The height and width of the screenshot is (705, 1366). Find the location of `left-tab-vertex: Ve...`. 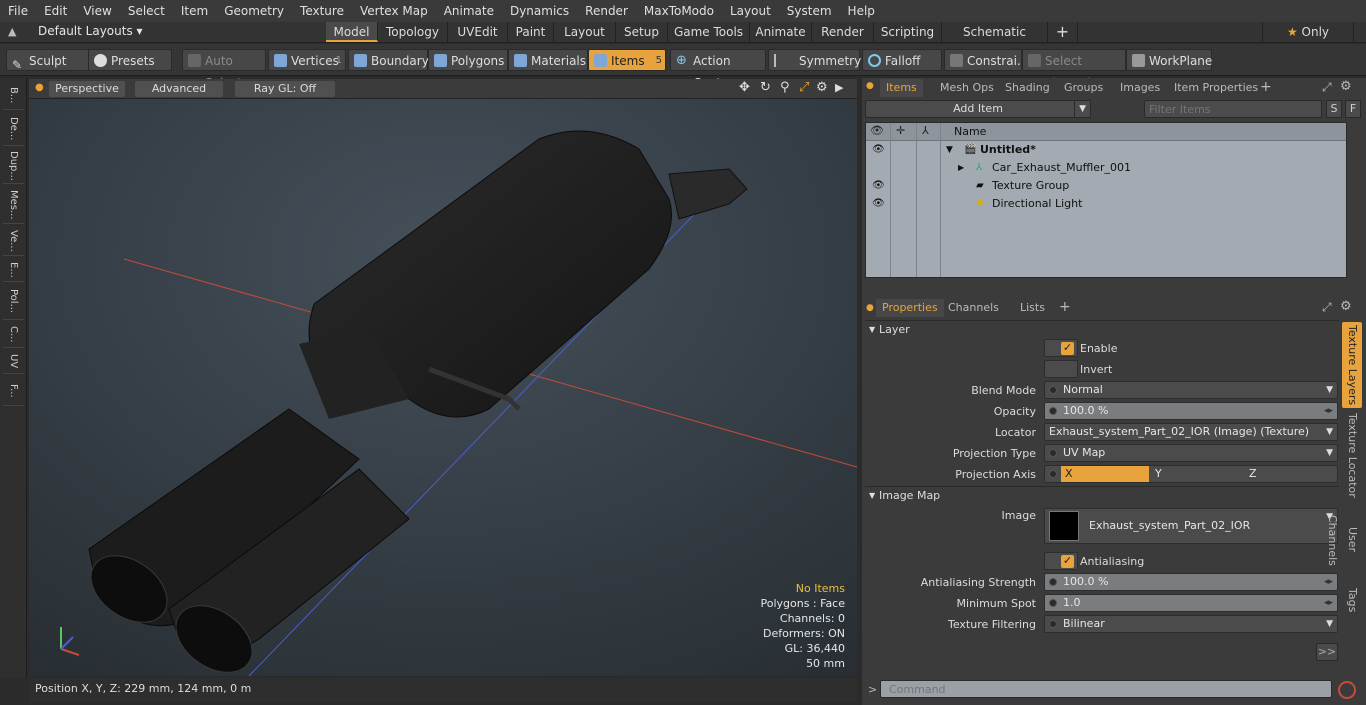

left-tab-vertex: Ve... is located at coordinates (13, 241).